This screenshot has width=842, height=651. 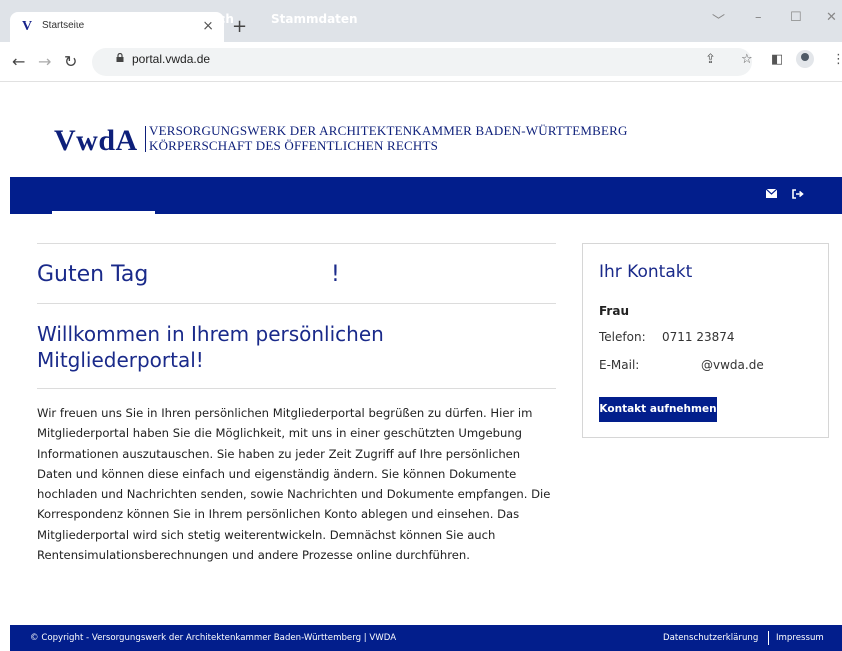 What do you see at coordinates (171, 59) in the screenshot?
I see `url-text: portal.vwda.de` at bounding box center [171, 59].